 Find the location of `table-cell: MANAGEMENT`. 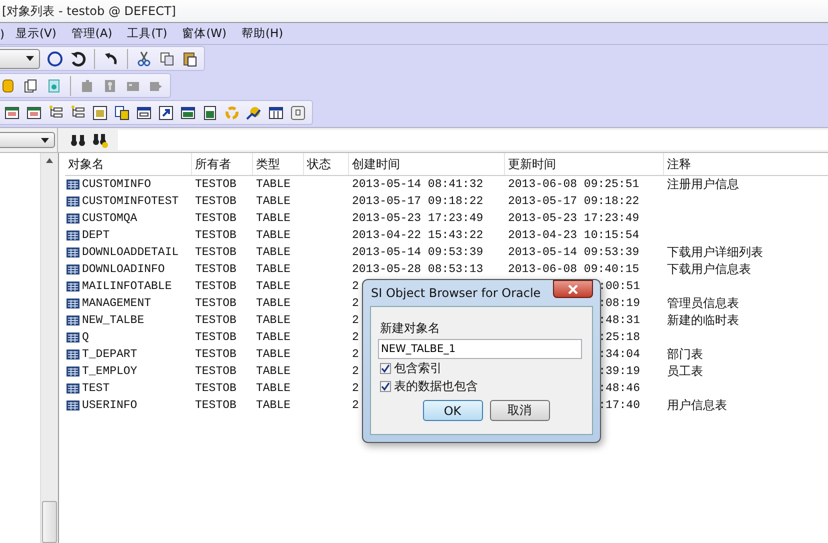

table-cell: MANAGEMENT is located at coordinates (117, 303).